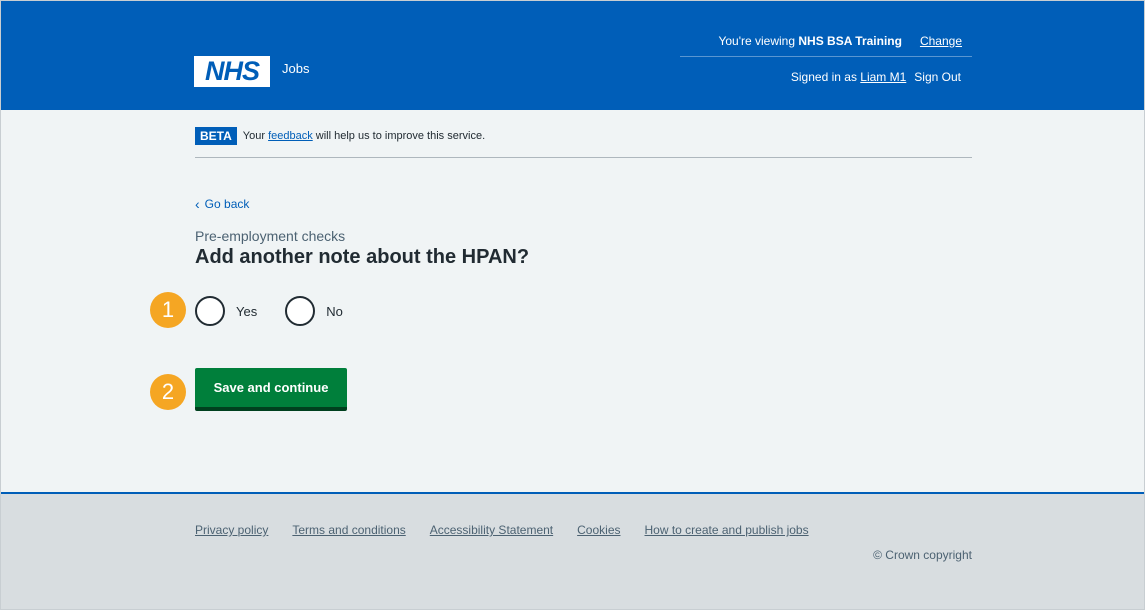  I want to click on footer-link-terms: Terms and conditions, so click(348, 530).